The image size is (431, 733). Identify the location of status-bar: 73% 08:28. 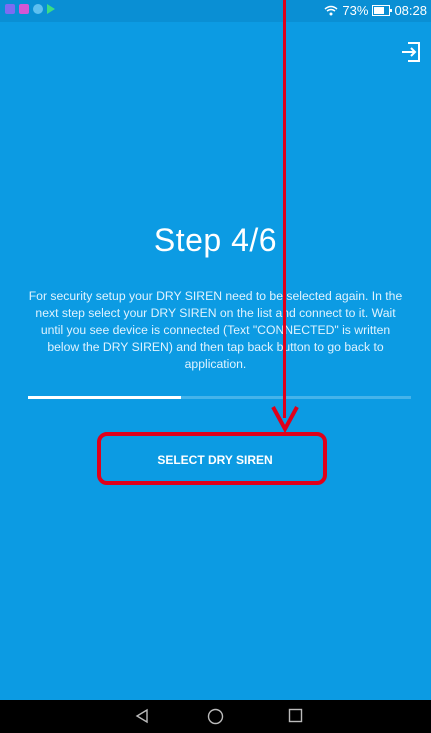
(215, 11).